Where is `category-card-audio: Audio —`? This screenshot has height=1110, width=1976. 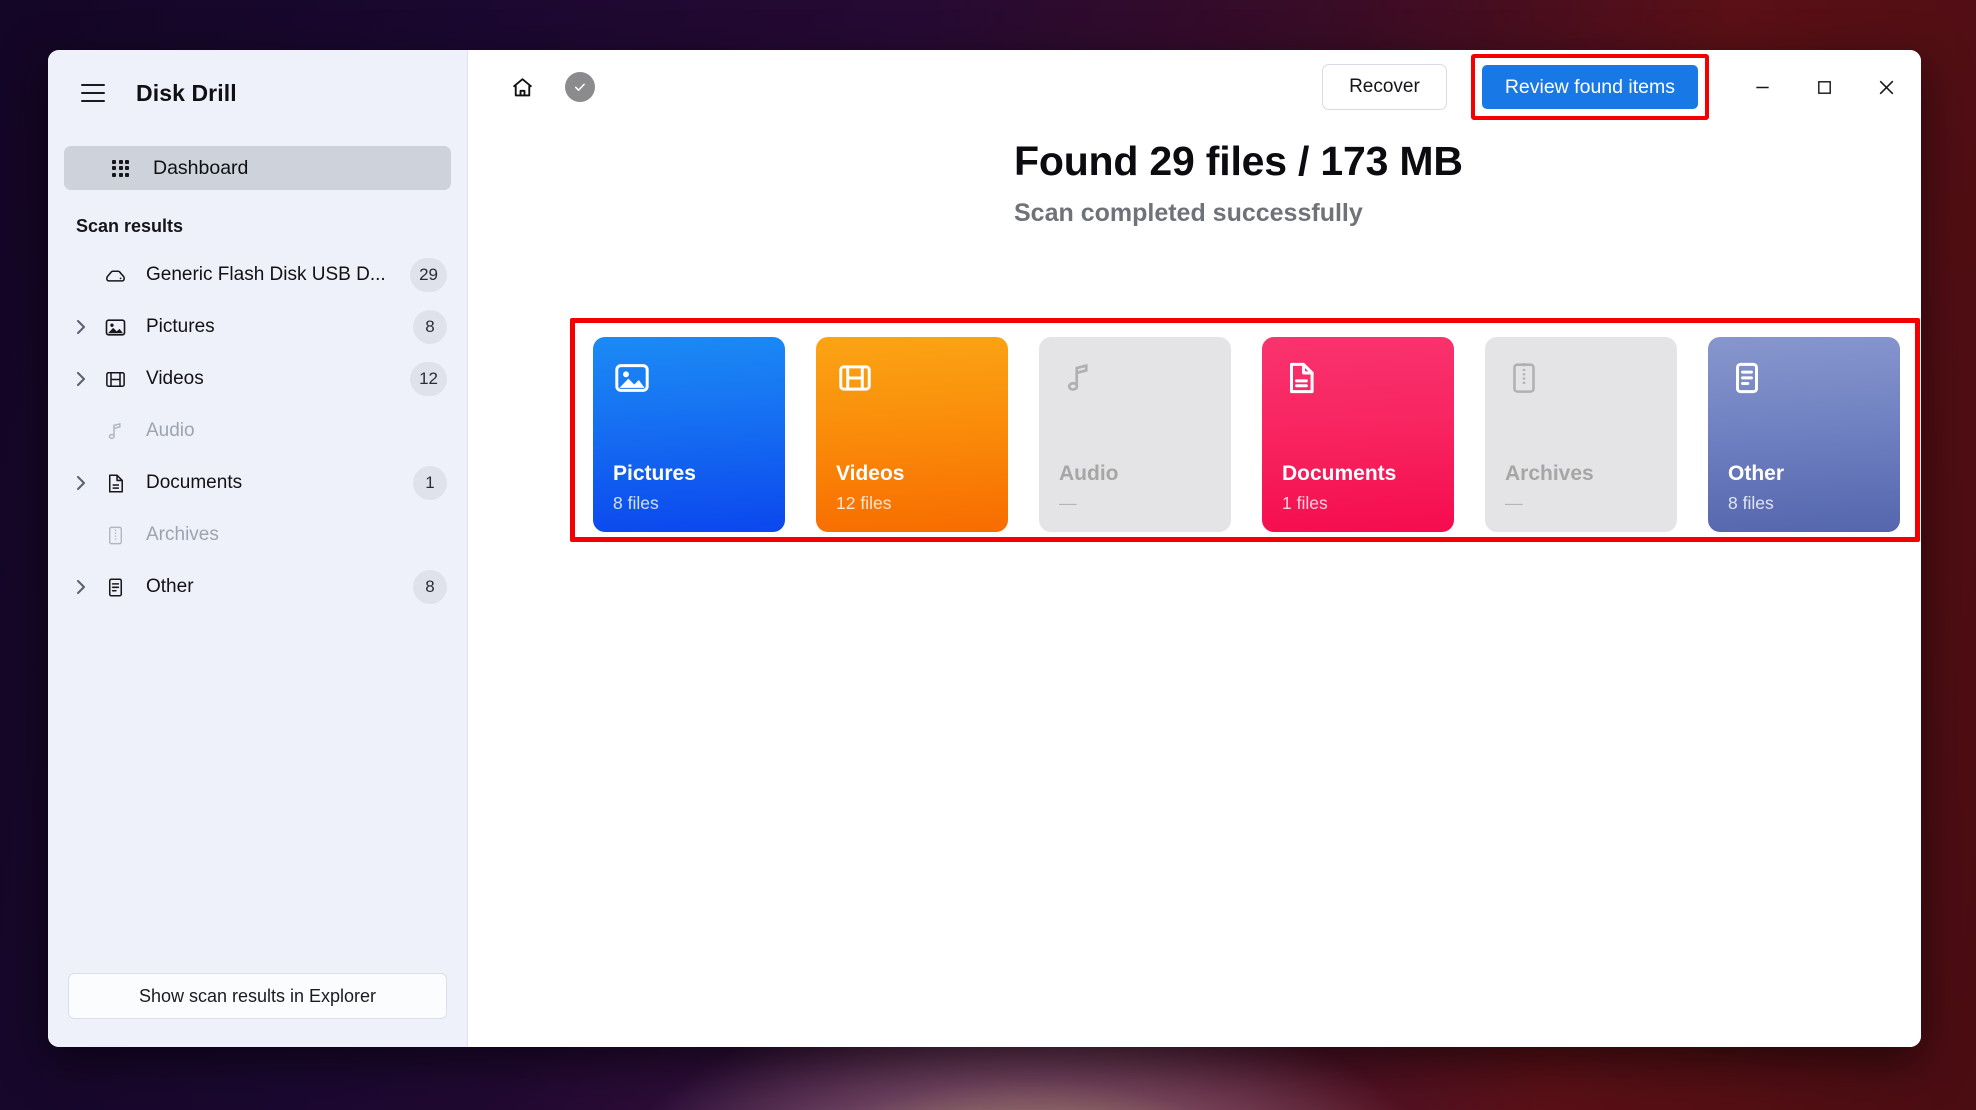 category-card-audio: Audio — is located at coordinates (1135, 434).